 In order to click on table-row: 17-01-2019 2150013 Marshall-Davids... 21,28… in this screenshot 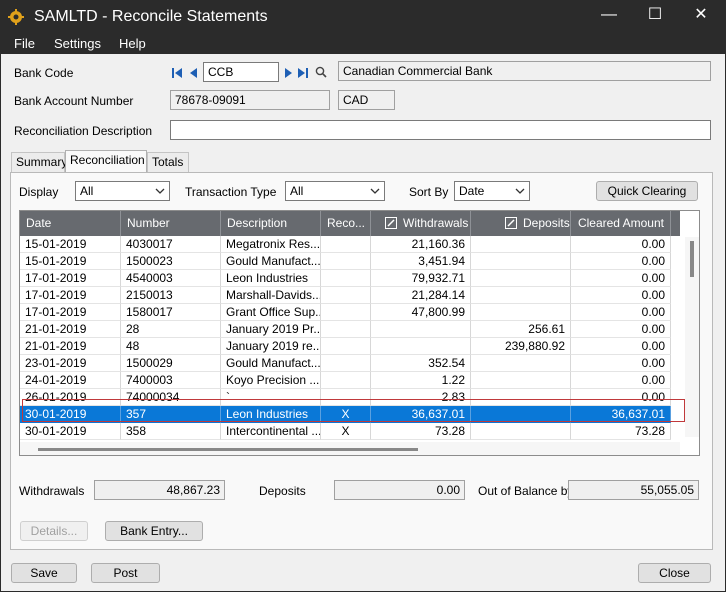, I will do `click(350, 295)`.